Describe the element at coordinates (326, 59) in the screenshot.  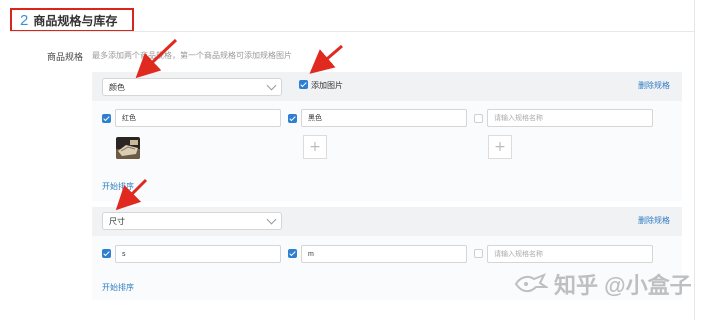
I see `annotation-arrow` at that location.